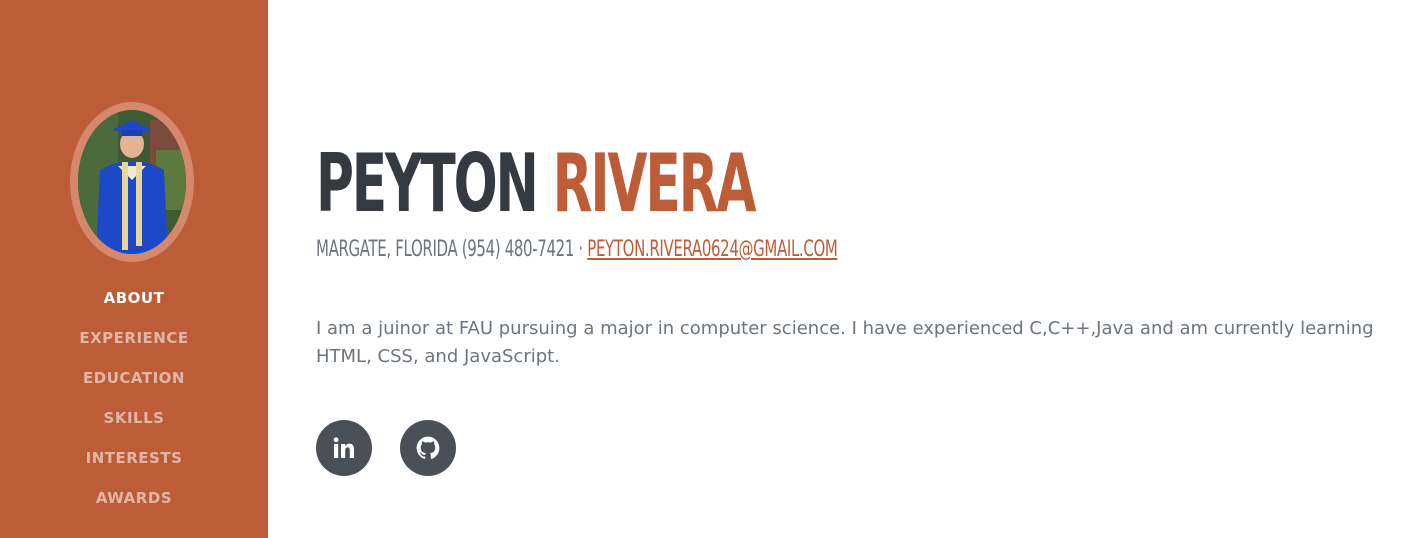  I want to click on nav-item-about: ABOUT, so click(134, 306).